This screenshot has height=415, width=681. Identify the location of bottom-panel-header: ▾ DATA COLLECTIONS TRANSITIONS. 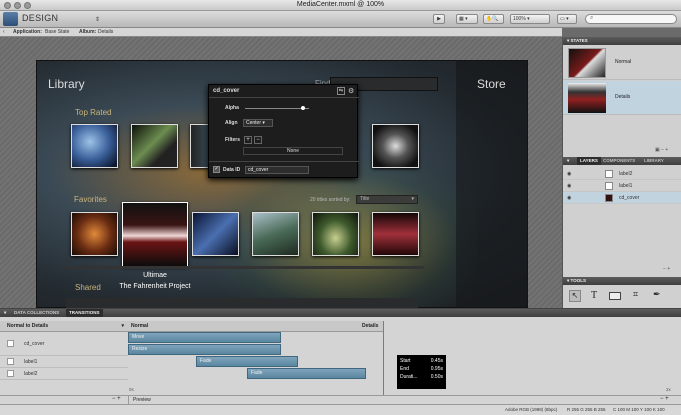
(340, 313).